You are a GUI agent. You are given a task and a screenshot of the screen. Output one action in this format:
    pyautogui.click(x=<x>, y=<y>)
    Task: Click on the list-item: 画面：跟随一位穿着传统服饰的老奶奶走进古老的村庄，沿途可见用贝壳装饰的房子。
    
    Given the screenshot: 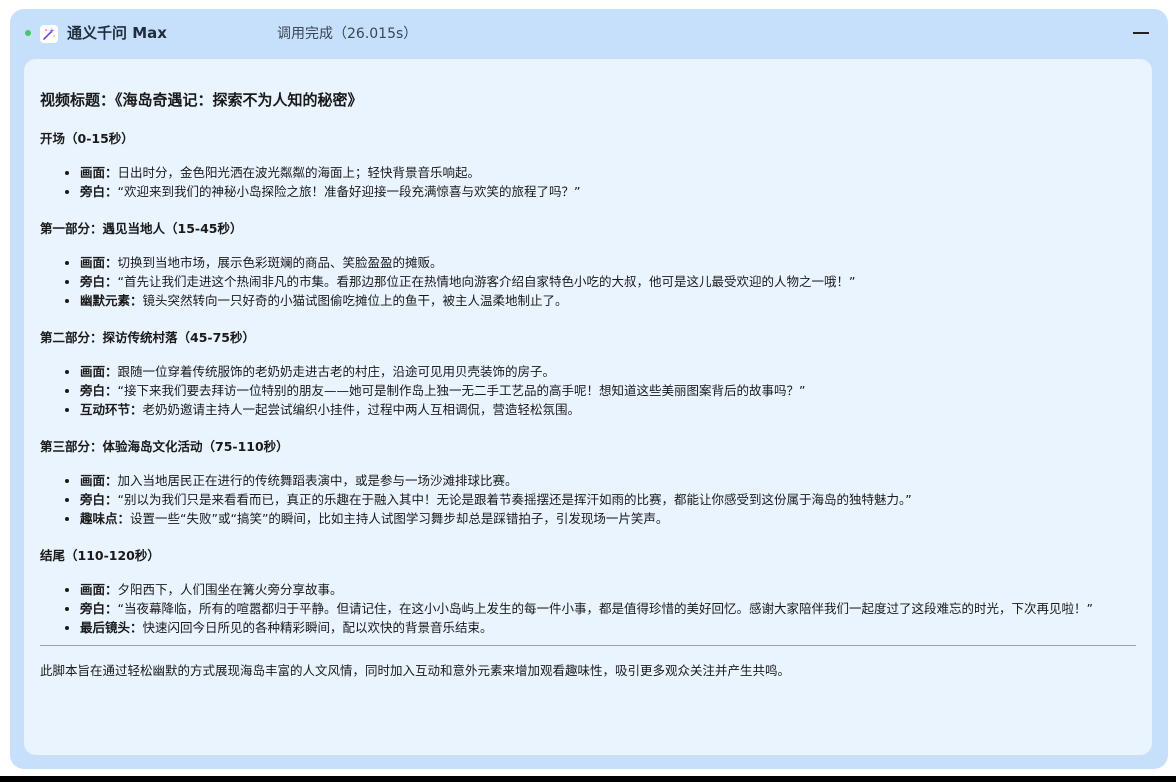 What is the action you would take?
    pyautogui.click(x=608, y=371)
    